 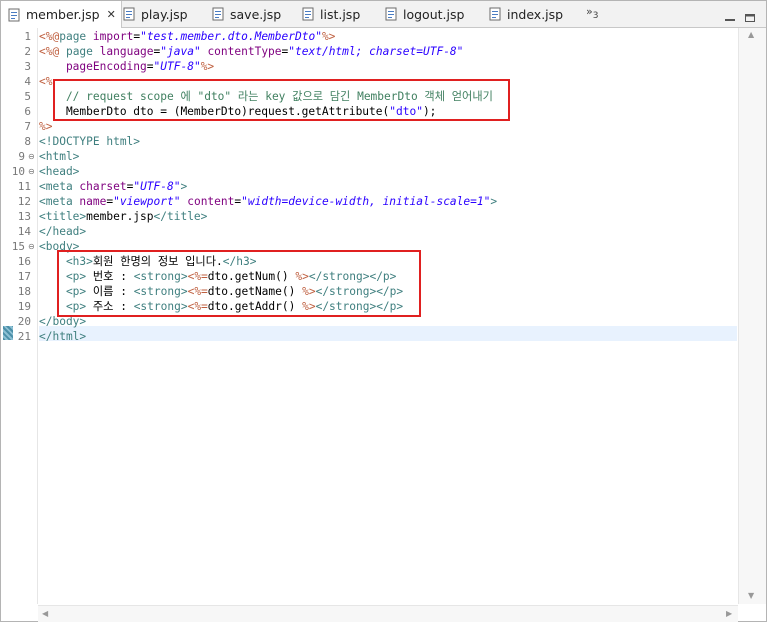 I want to click on tab-label: member.jsp, so click(x=63, y=14).